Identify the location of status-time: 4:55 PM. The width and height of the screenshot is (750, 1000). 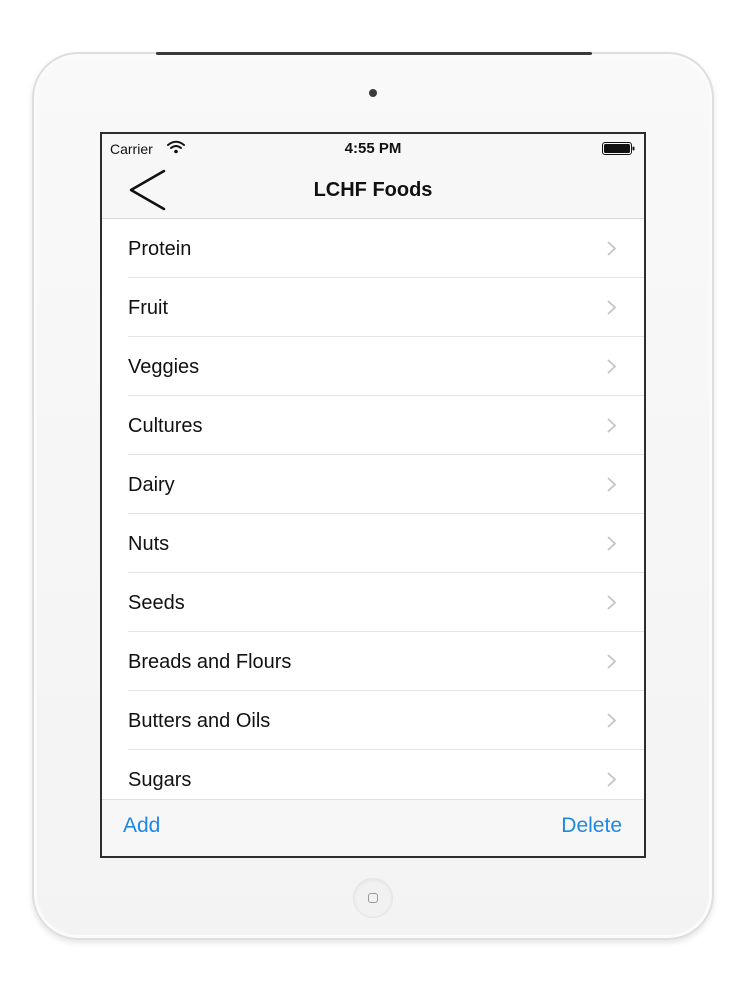
(373, 148).